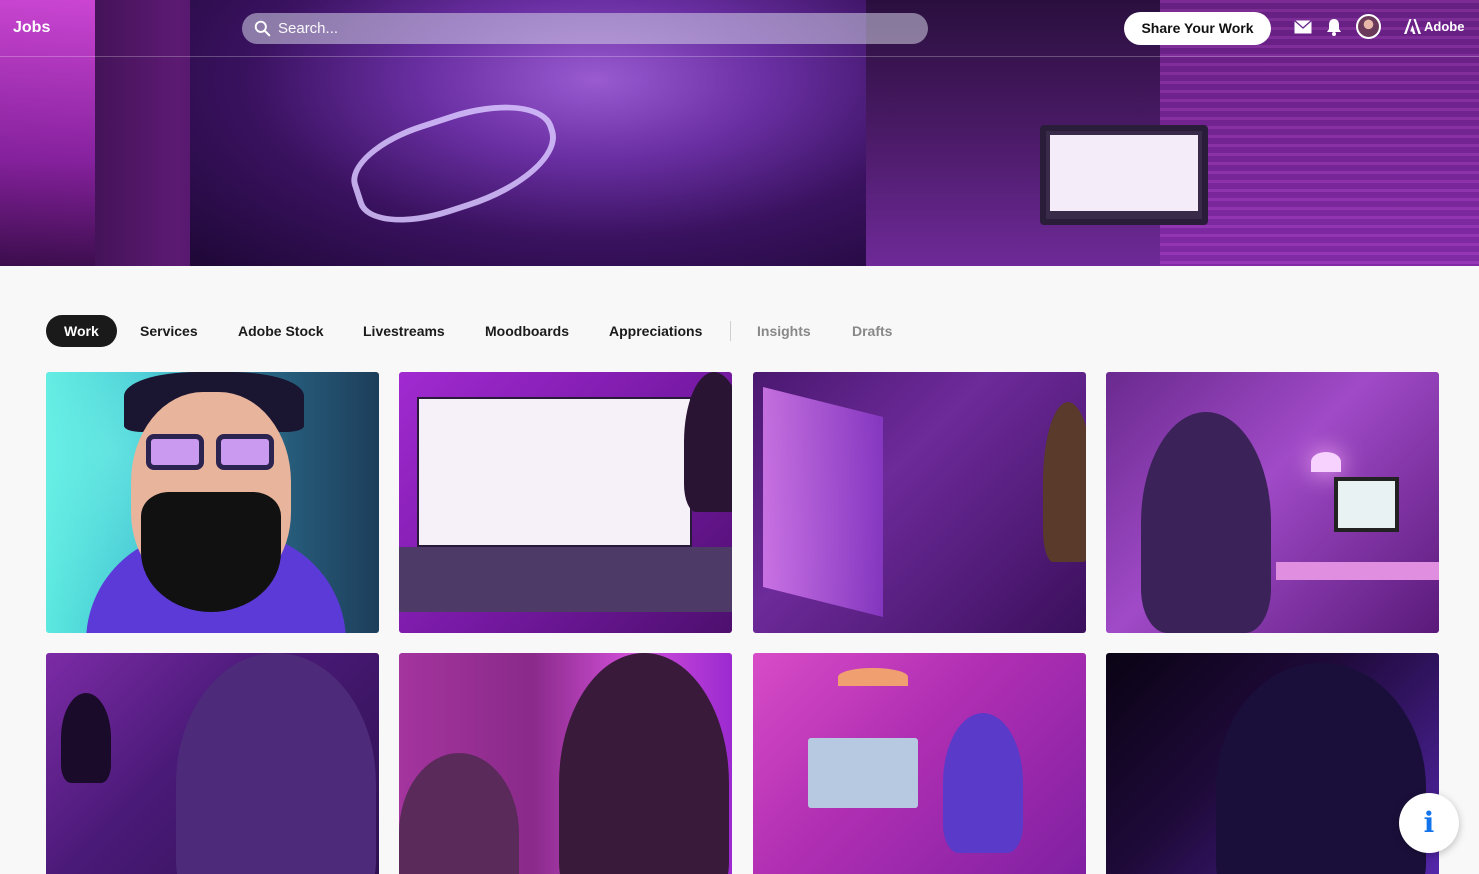  What do you see at coordinates (1334, 27) in the screenshot?
I see `bell-icon` at bounding box center [1334, 27].